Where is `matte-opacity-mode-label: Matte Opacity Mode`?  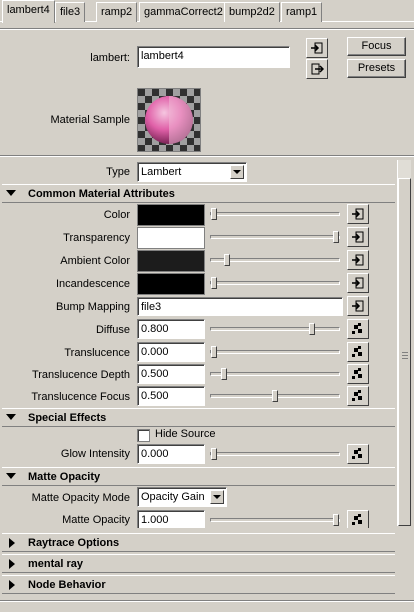
matte-opacity-mode-label: Matte Opacity Mode is located at coordinates (80, 498).